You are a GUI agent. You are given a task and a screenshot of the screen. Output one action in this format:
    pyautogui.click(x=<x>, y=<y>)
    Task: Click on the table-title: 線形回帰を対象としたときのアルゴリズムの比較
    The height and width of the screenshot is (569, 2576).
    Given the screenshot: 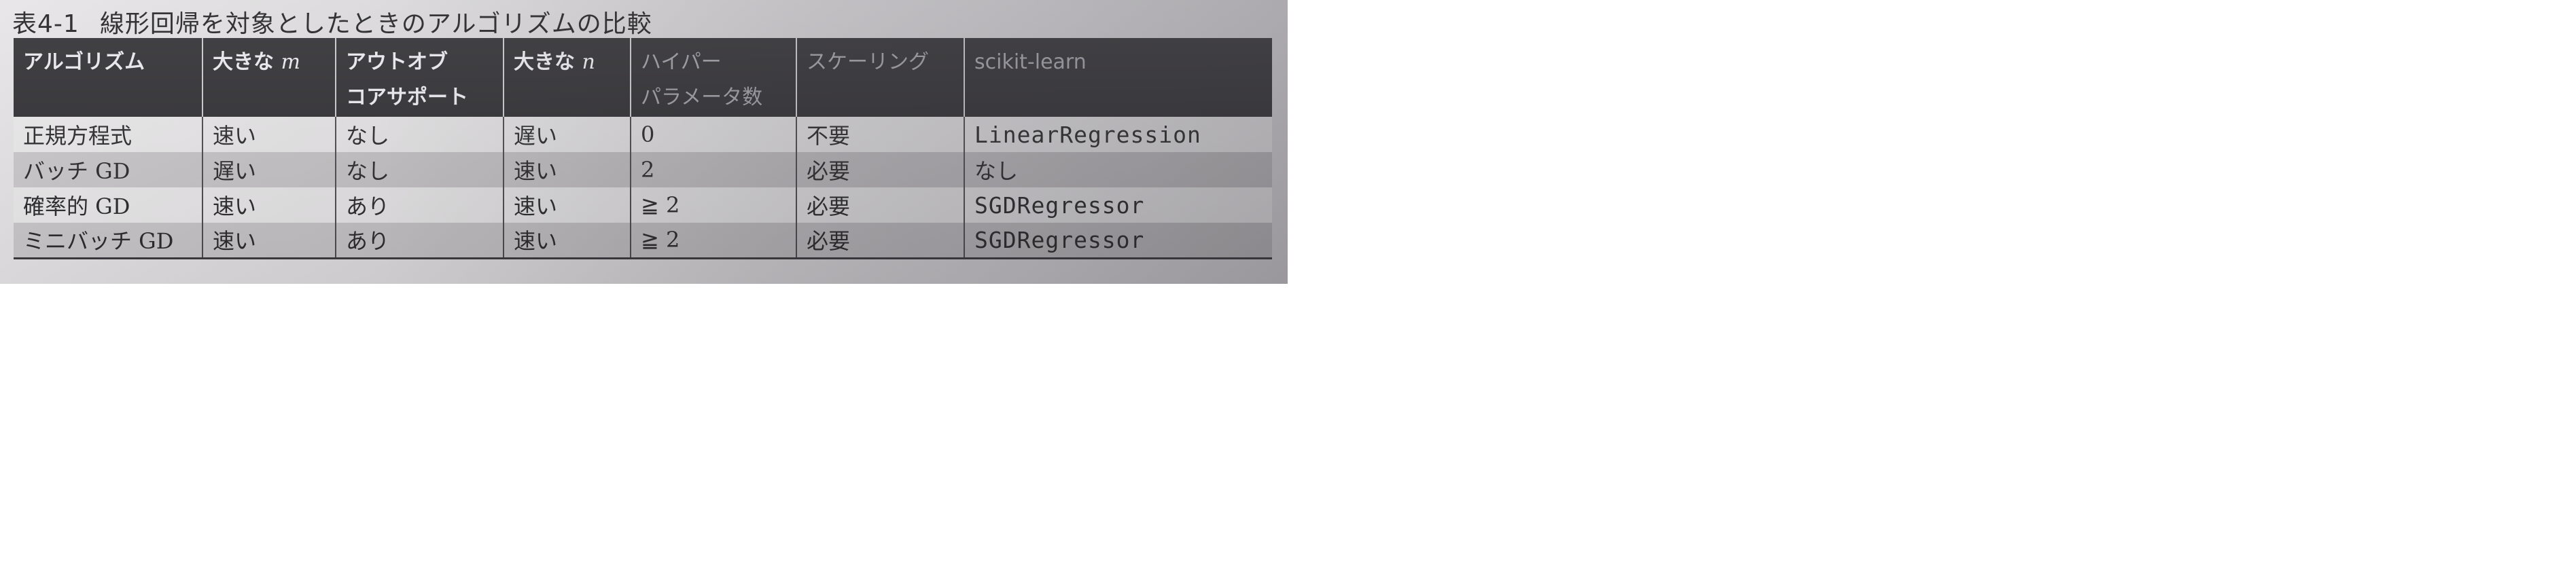 What is the action you would take?
    pyautogui.click(x=375, y=24)
    